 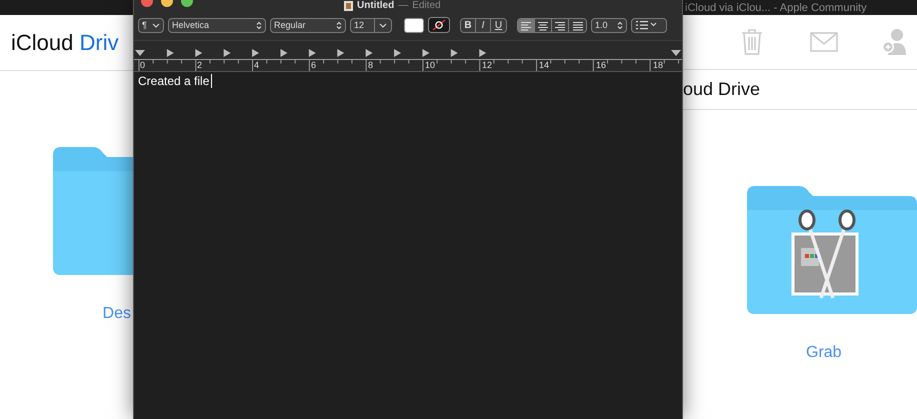 I want to click on background-color-well, so click(x=439, y=25).